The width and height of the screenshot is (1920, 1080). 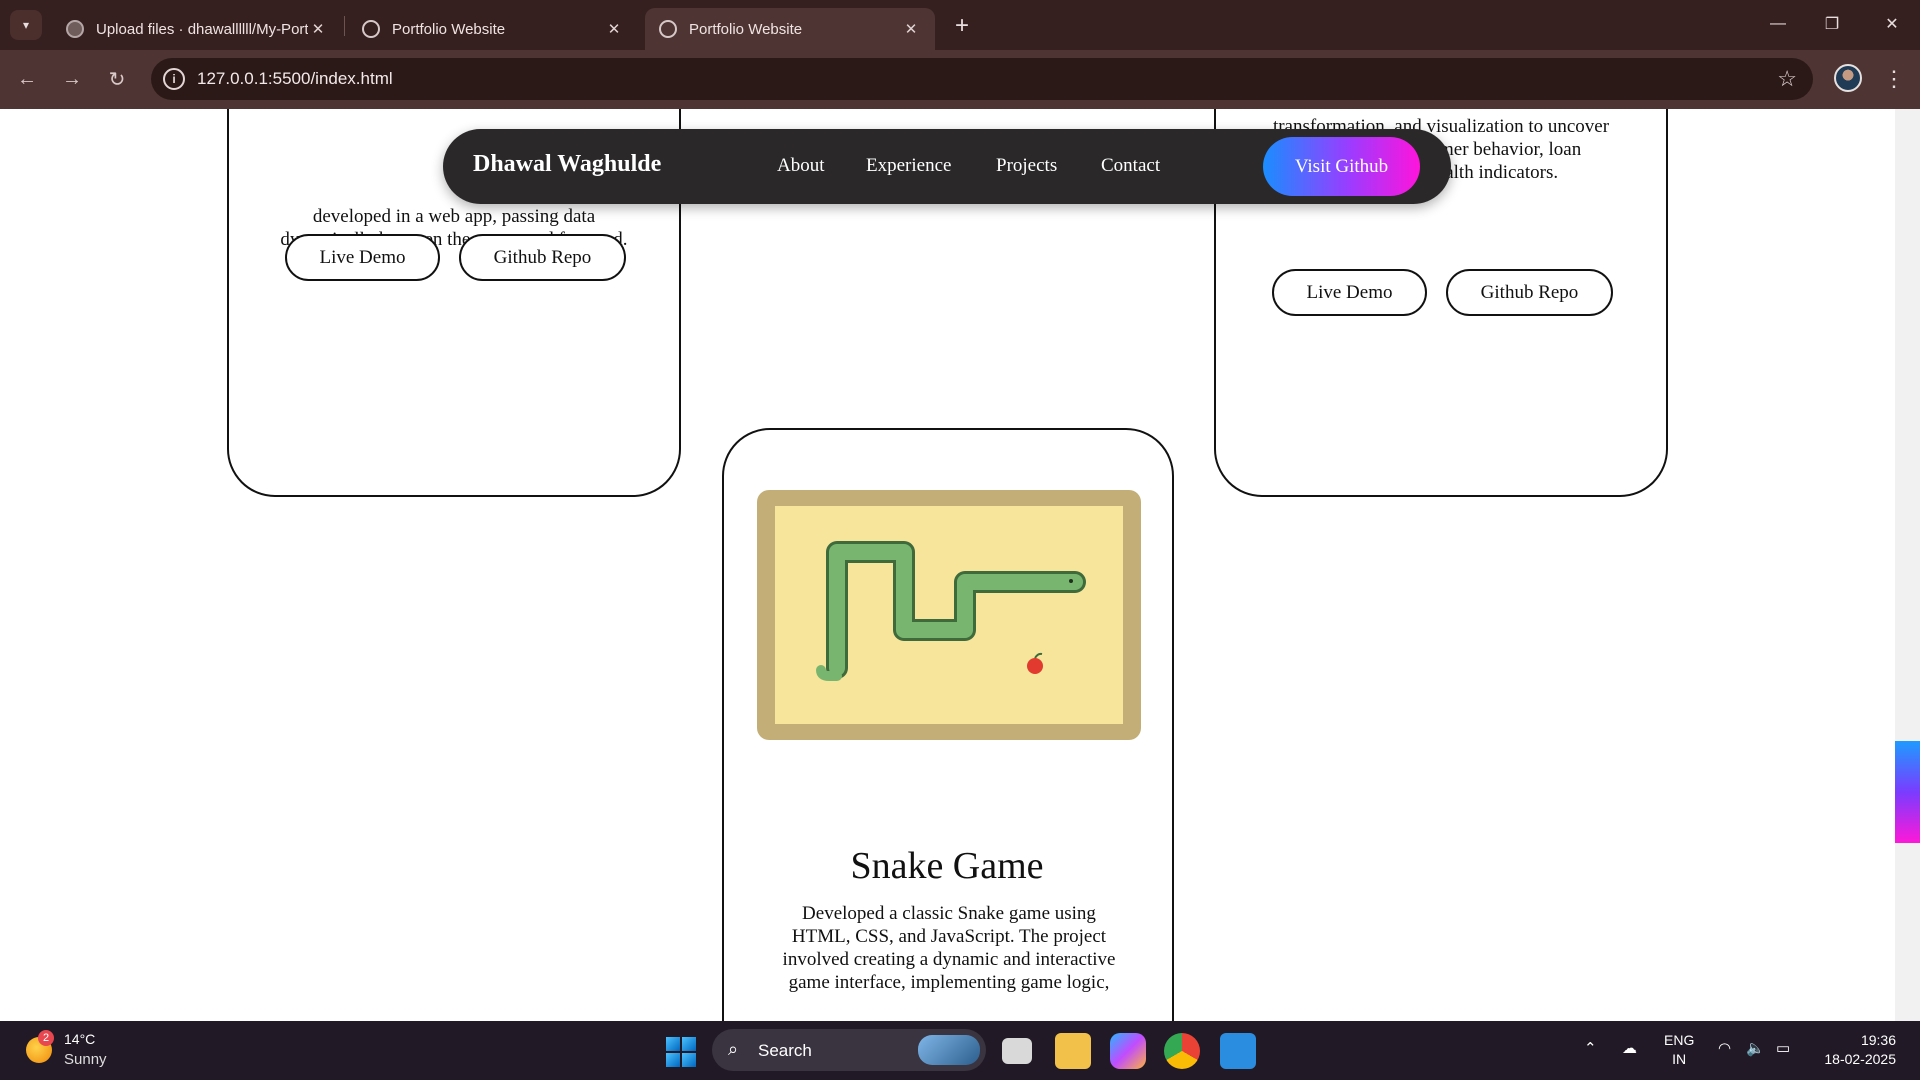 I want to click on snake-game-image, so click(x=949, y=615).